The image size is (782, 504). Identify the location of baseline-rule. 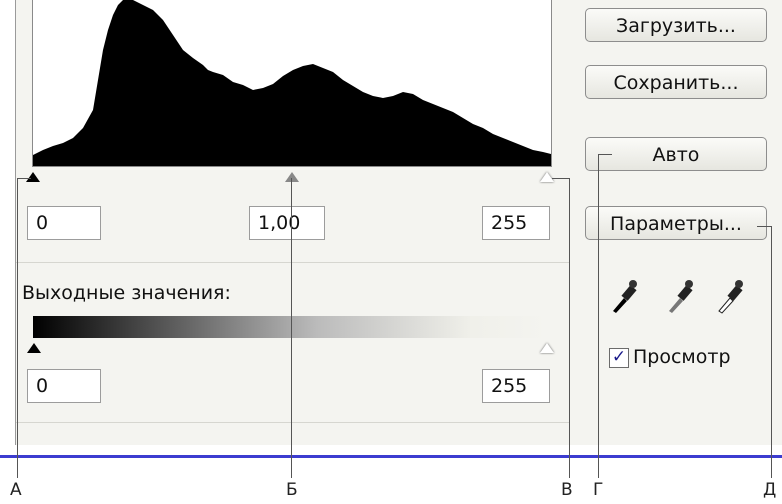
(391, 456).